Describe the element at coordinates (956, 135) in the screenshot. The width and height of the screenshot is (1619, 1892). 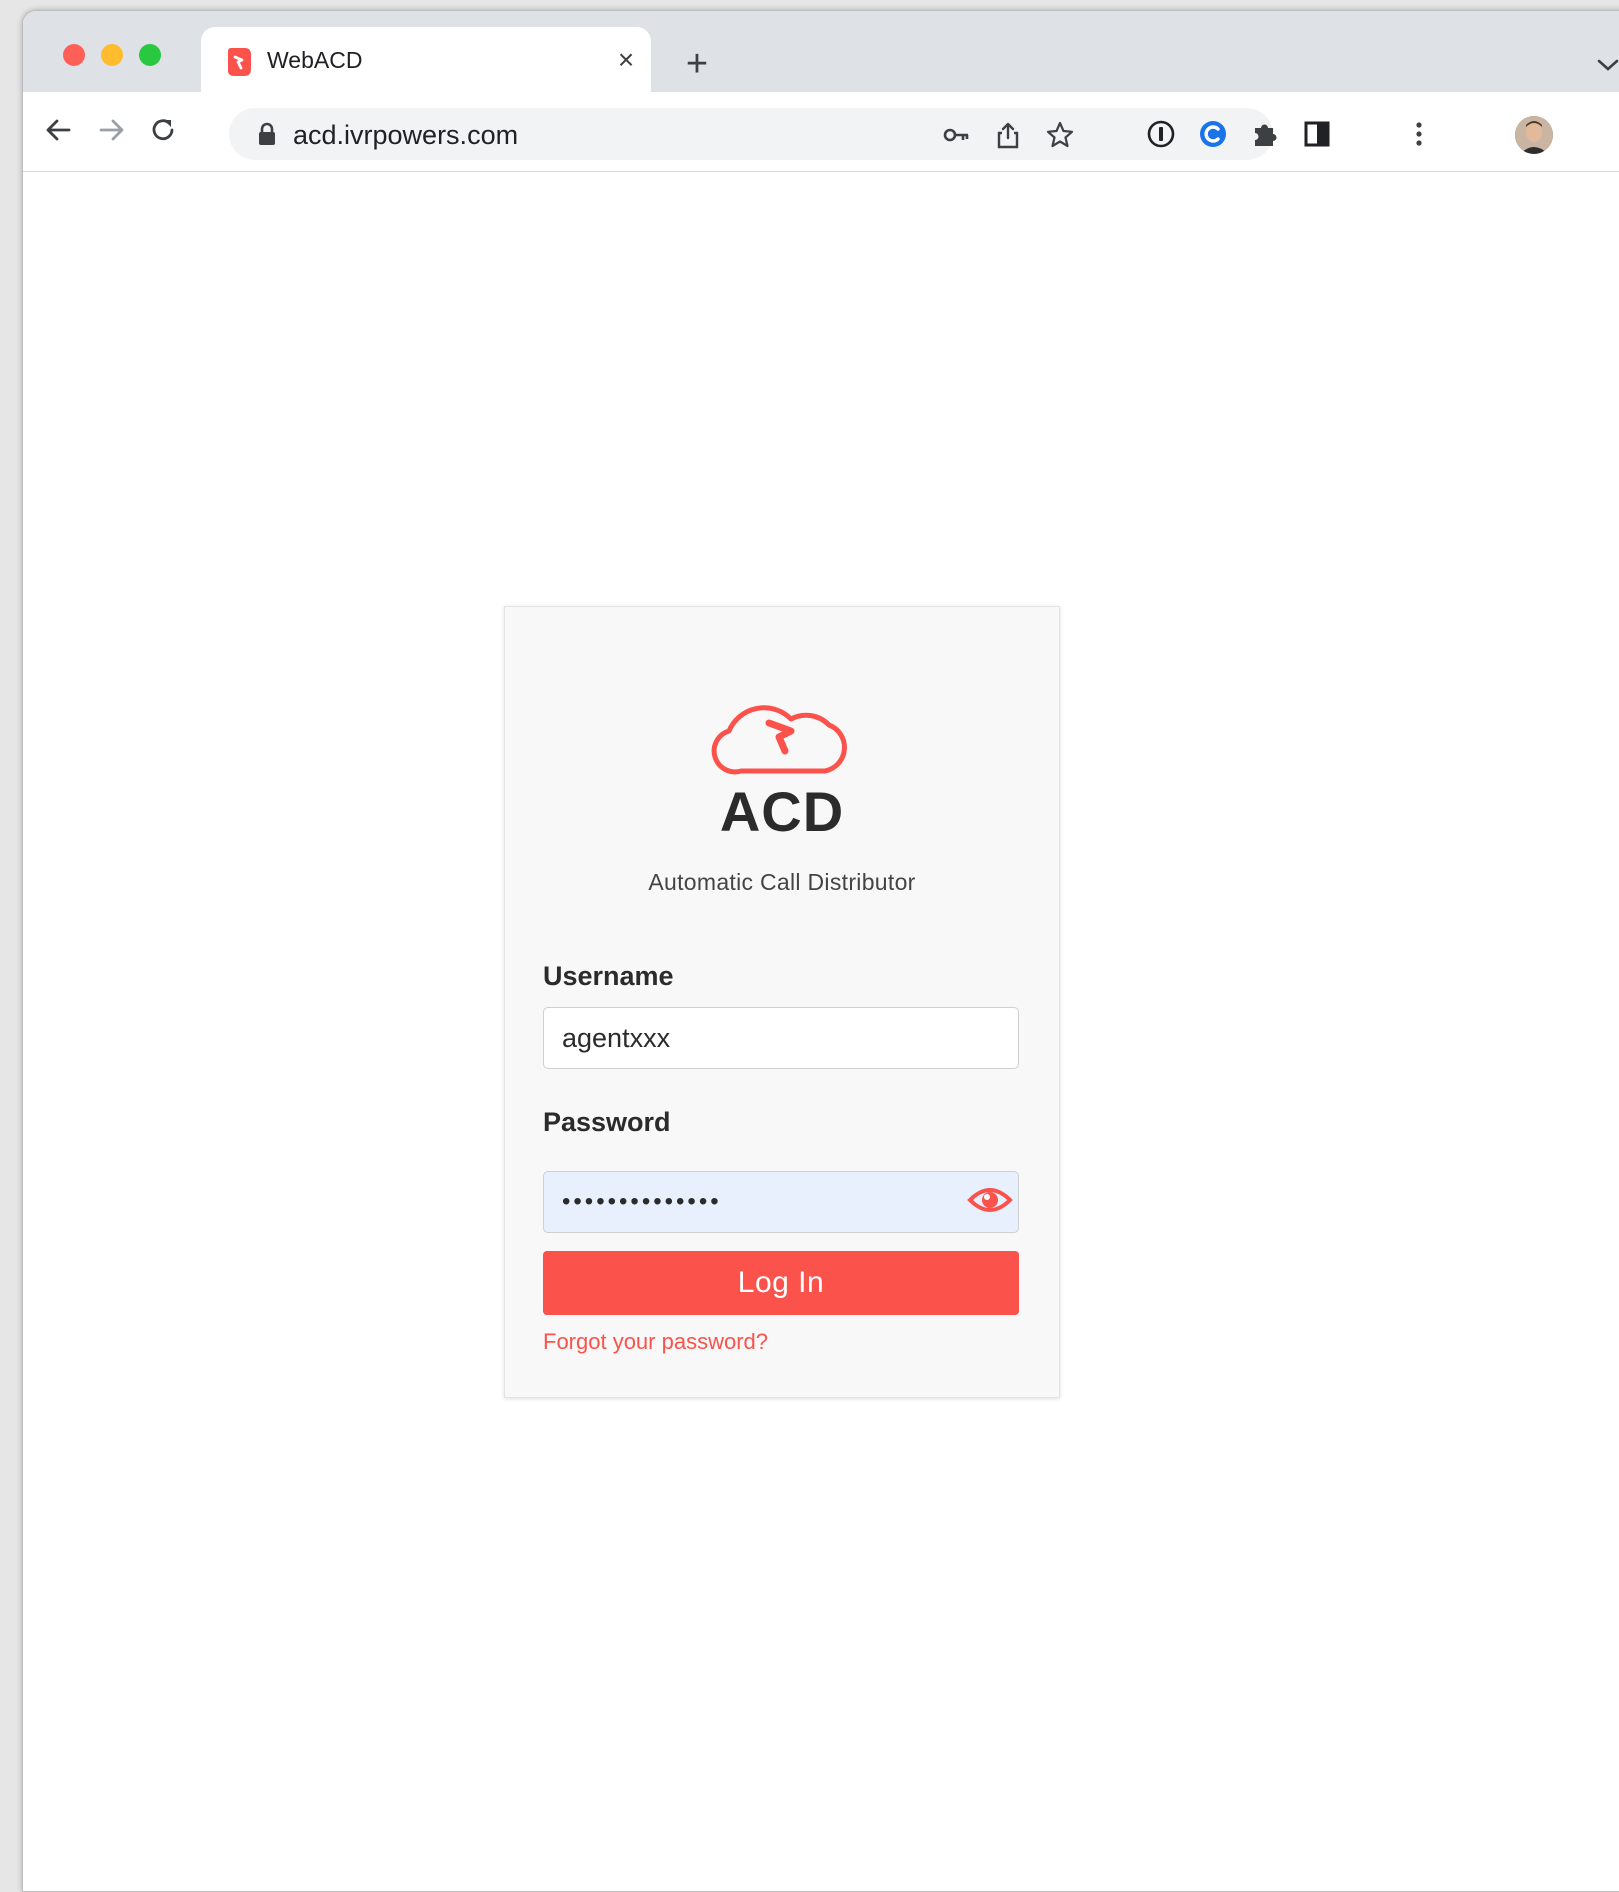
I see `key-icon` at that location.